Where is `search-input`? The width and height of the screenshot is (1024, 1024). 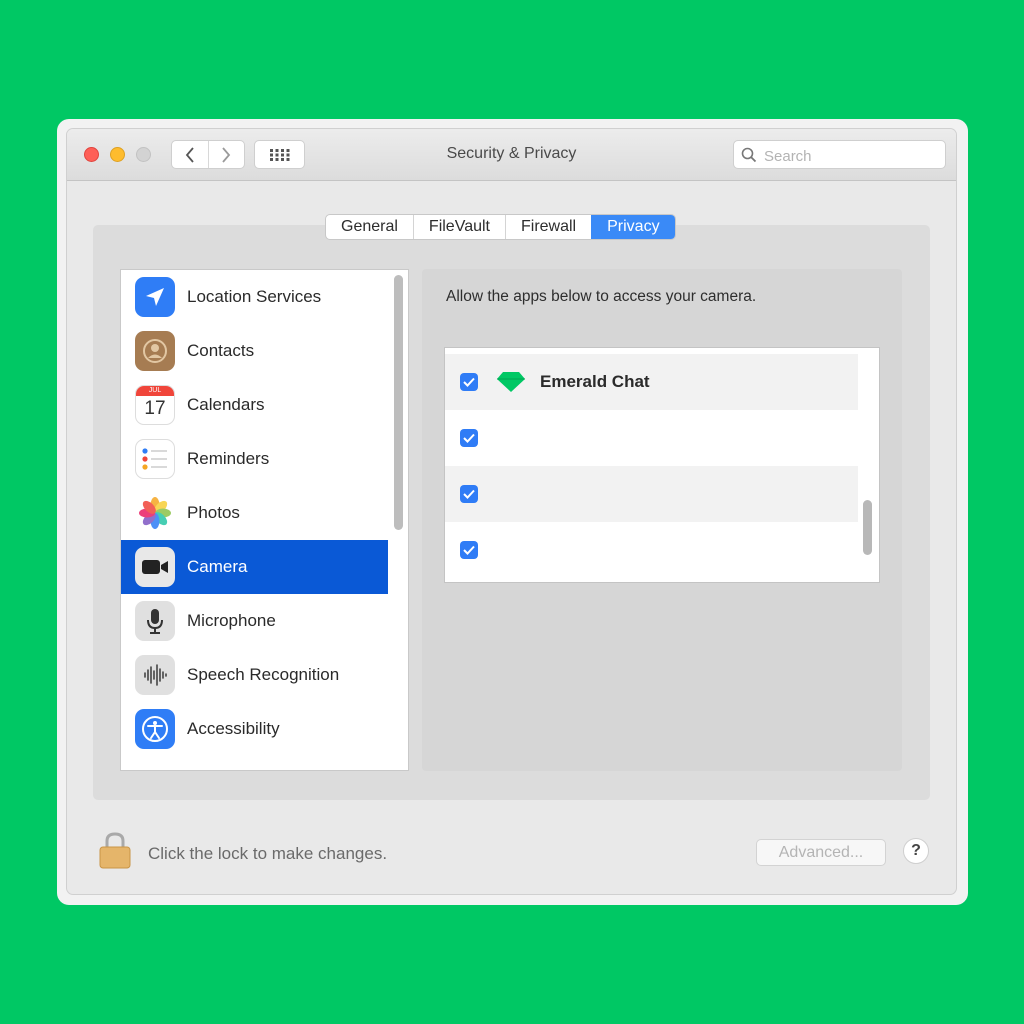 search-input is located at coordinates (851, 156).